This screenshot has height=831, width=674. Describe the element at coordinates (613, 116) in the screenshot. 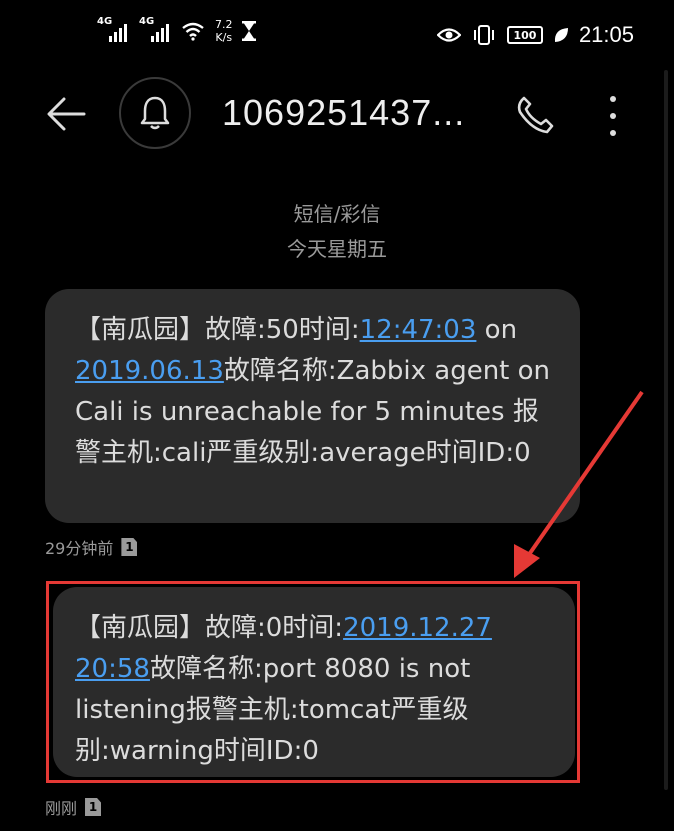

I see `more-options-icon` at that location.